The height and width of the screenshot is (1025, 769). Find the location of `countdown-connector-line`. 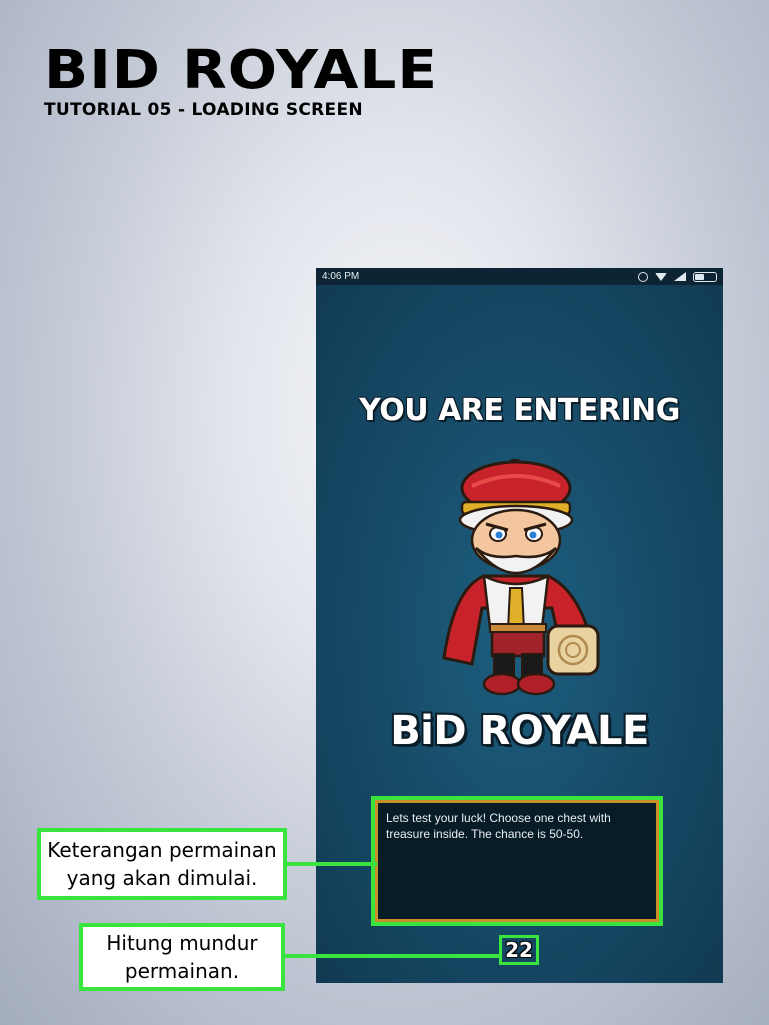

countdown-connector-line is located at coordinates (392, 956).